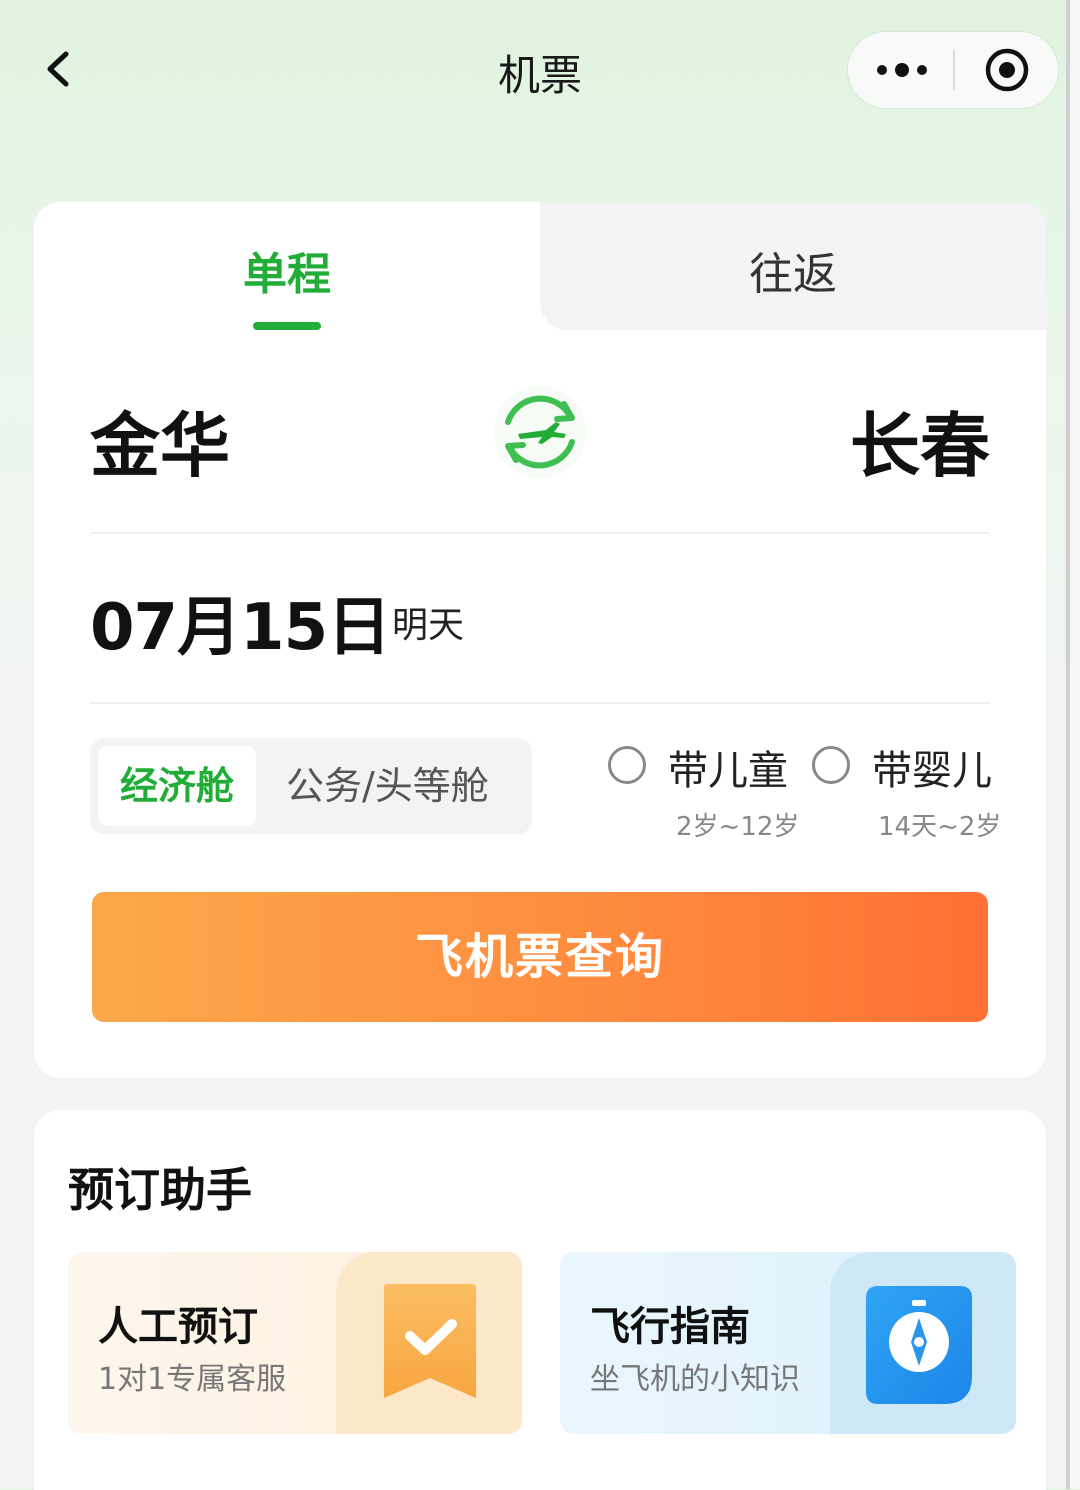 This screenshot has height=1490, width=1080. What do you see at coordinates (387, 786) in the screenshot?
I see `cabin-business-first: 公务/头等舱` at bounding box center [387, 786].